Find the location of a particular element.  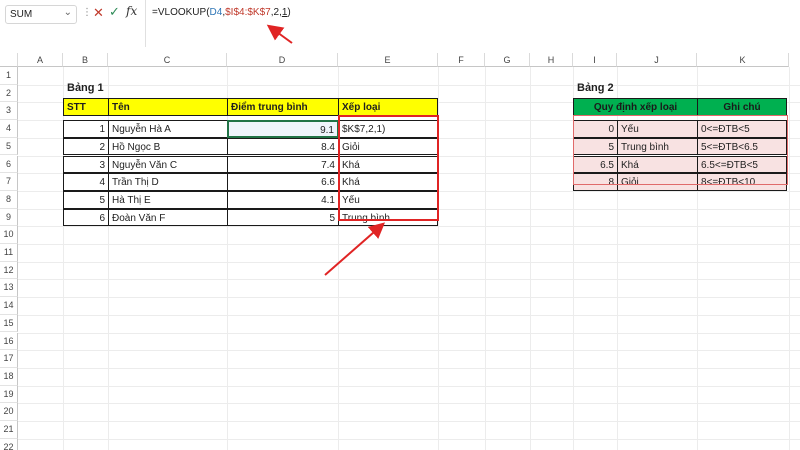

column-header-i: I is located at coordinates (595, 60).